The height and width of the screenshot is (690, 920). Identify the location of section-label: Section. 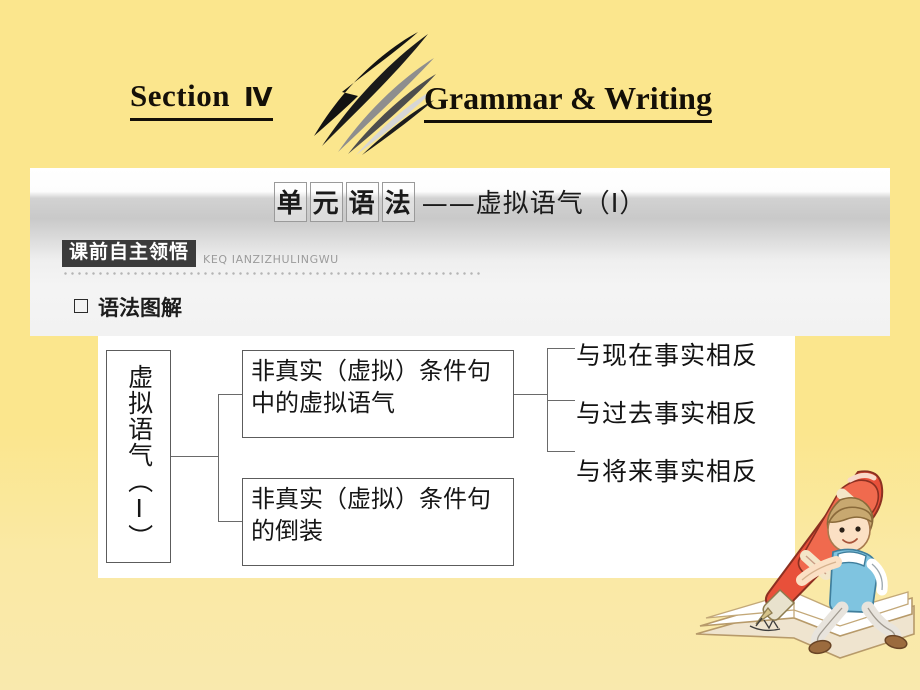
(180, 95).